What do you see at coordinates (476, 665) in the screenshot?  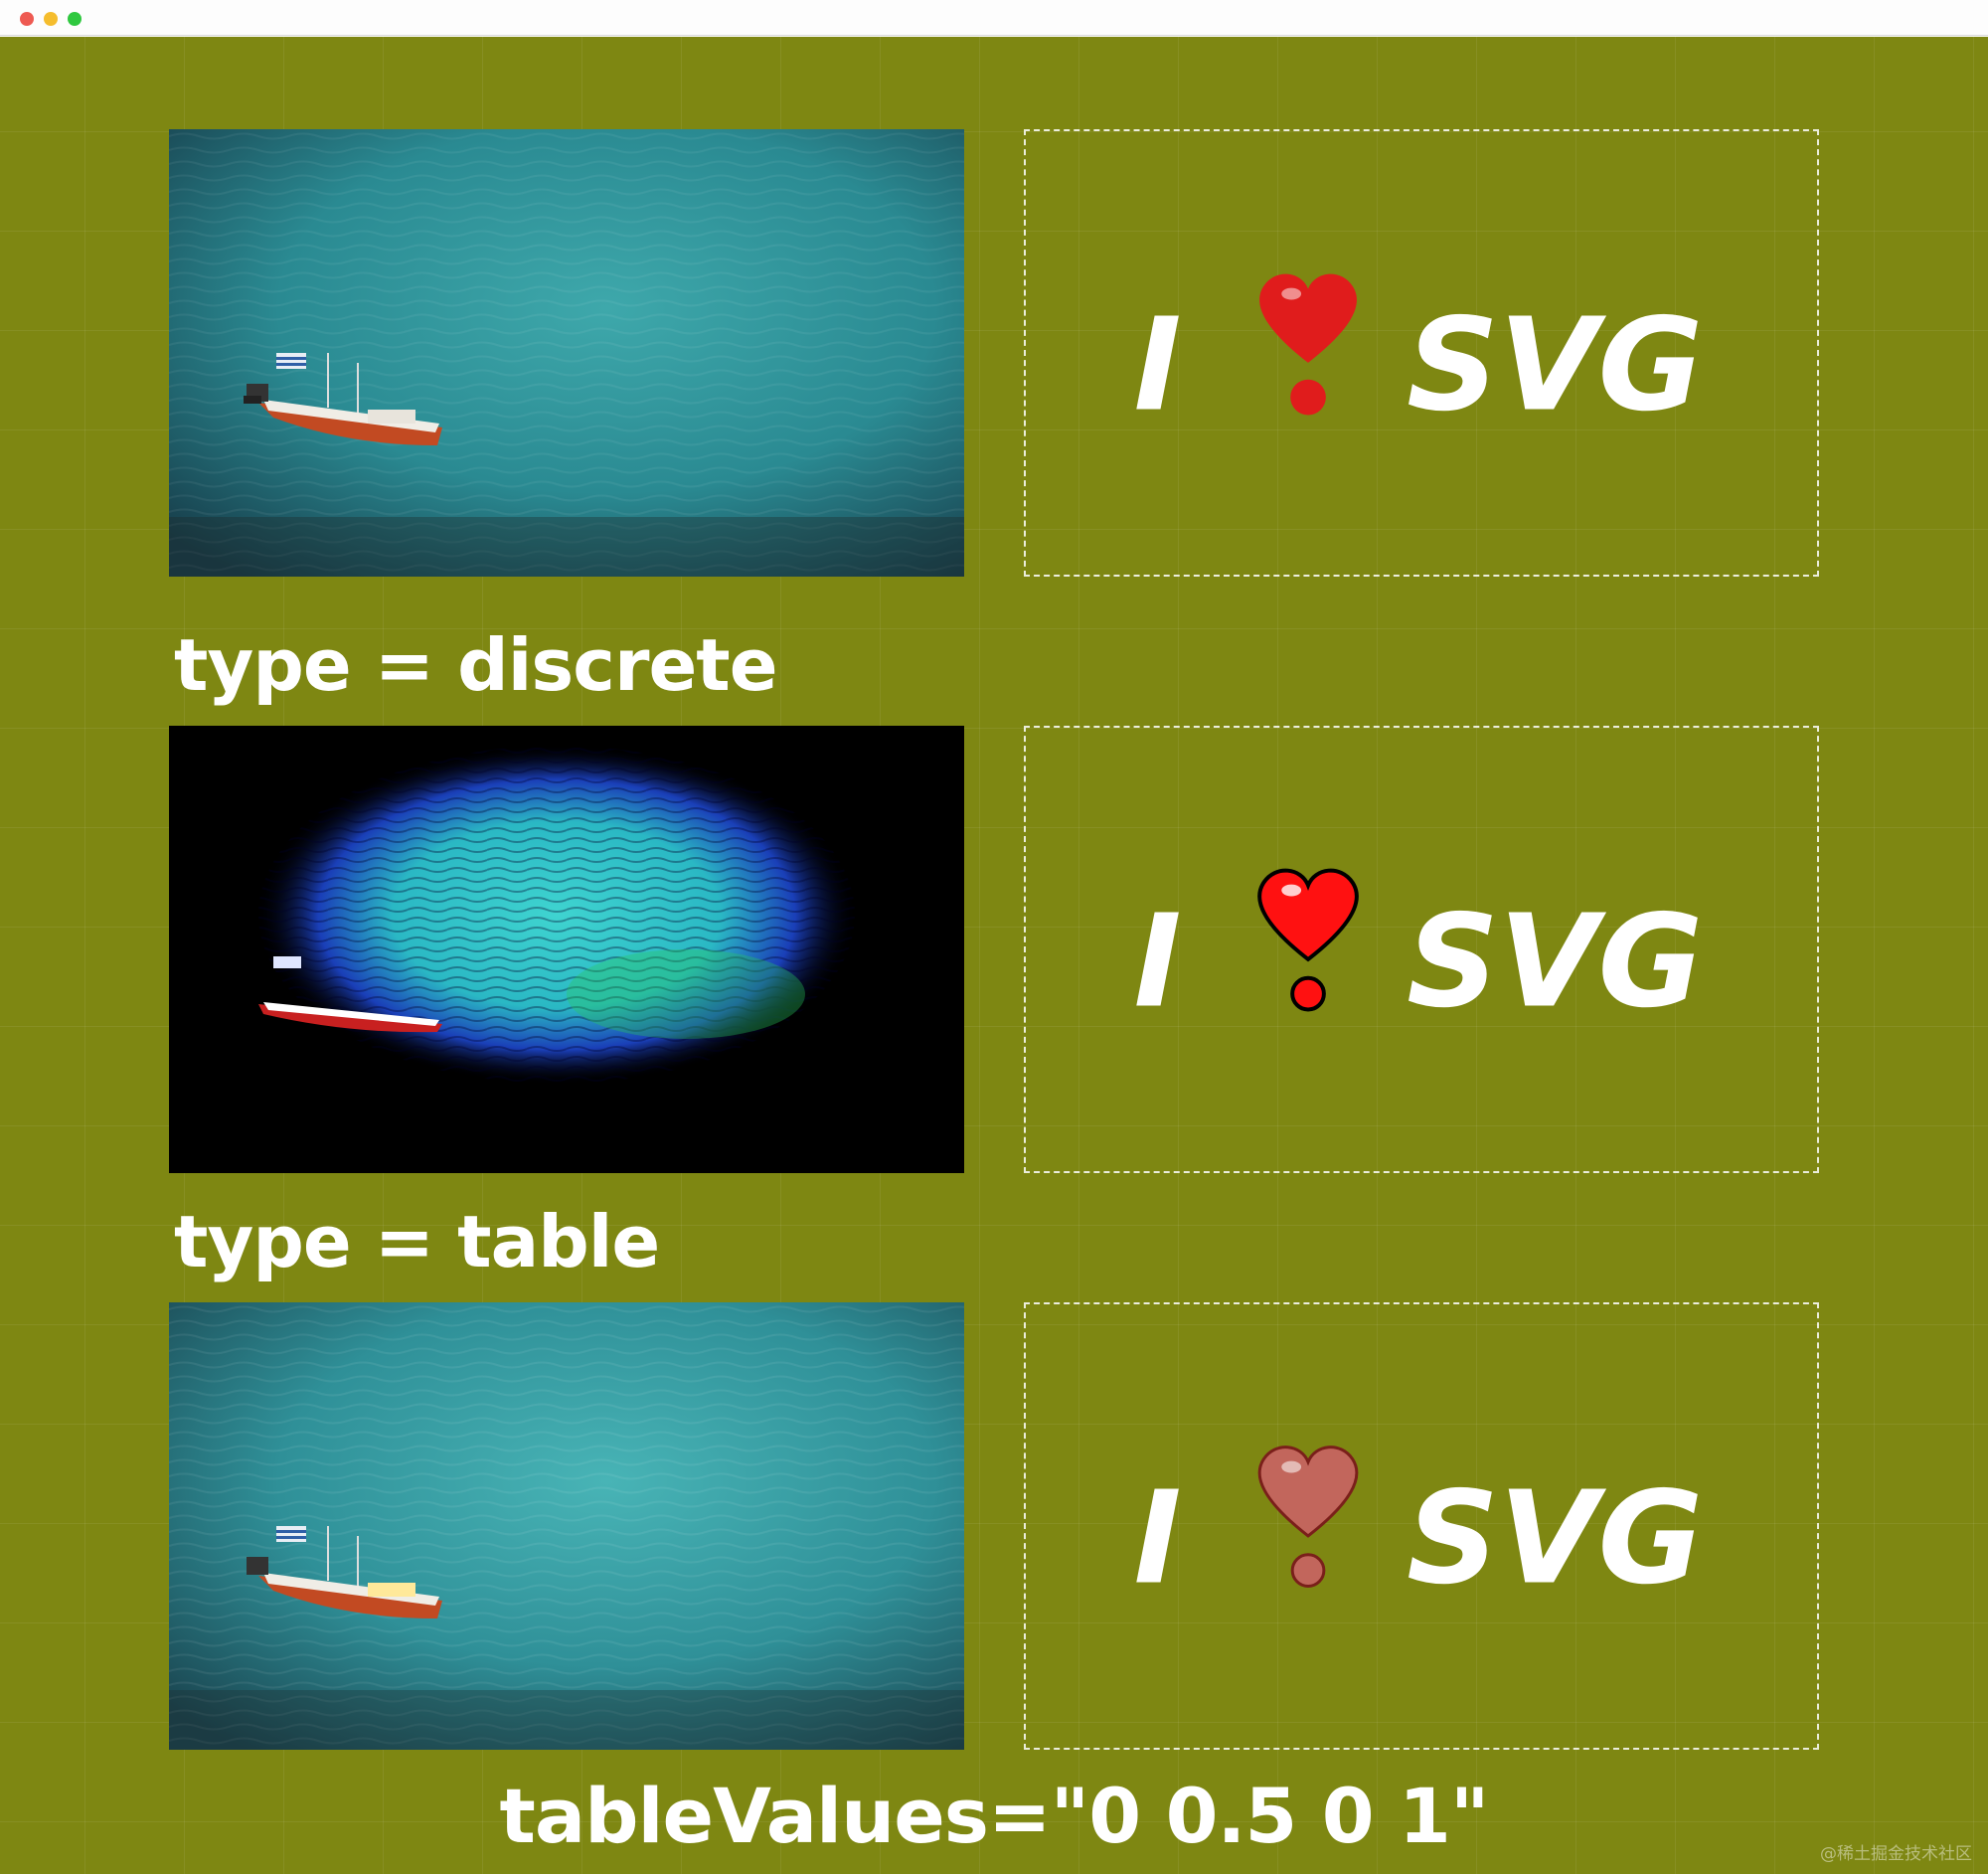 I see `caption-discrete: type = discrete` at bounding box center [476, 665].